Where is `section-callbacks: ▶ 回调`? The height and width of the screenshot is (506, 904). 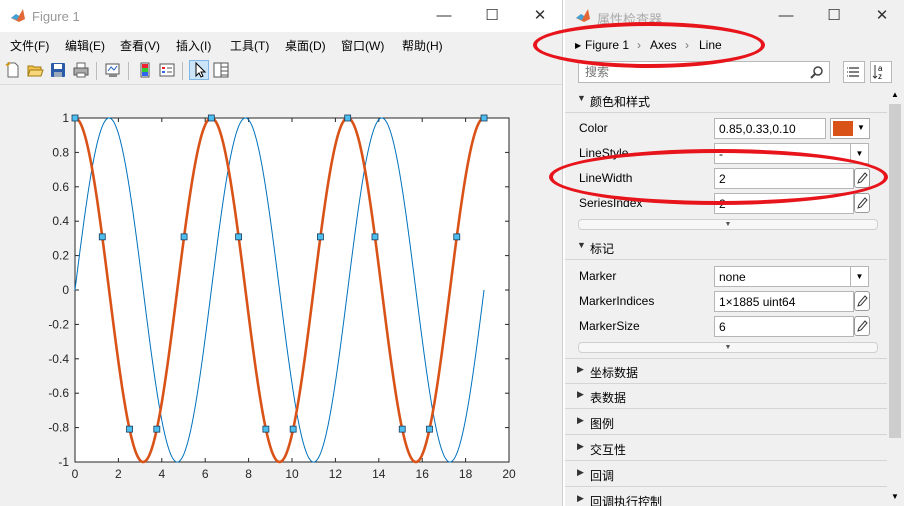 section-callbacks: ▶ 回调 is located at coordinates (726, 474).